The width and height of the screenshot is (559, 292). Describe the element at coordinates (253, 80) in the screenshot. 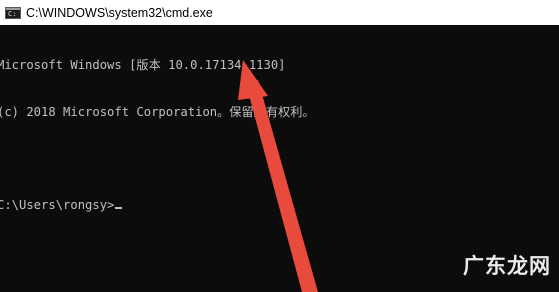

I see `arrow-head` at that location.